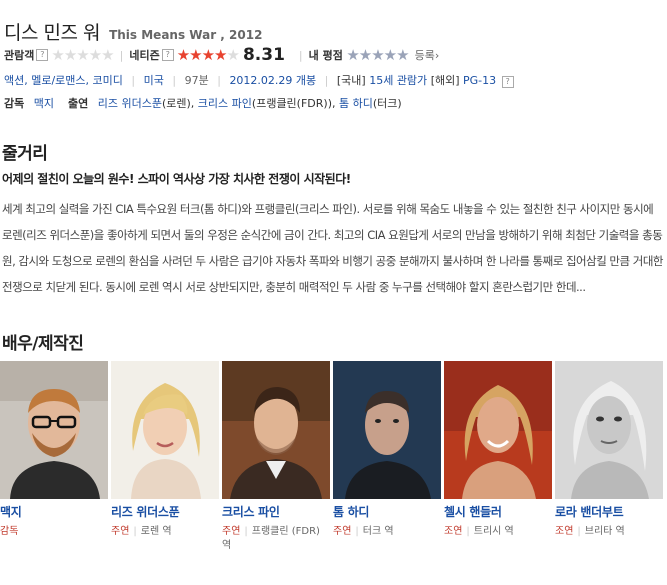  I want to click on synopsis-heading: 줄거리, so click(25, 154).